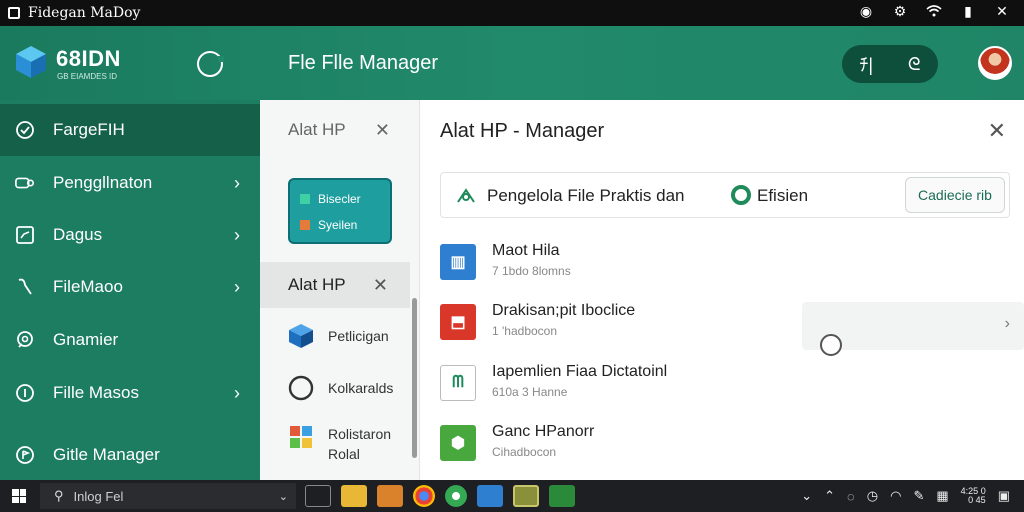  I want to click on file-row: ▥ Maot Hila 7 1bdo 8lomns, so click(610, 267).